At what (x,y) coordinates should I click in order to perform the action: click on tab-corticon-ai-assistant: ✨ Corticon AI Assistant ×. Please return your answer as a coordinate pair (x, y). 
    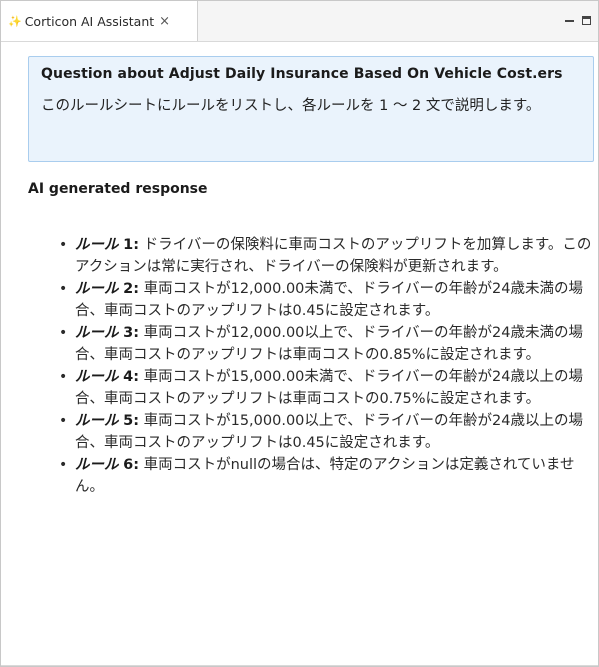
    Looking at the image, I should click on (99, 21).